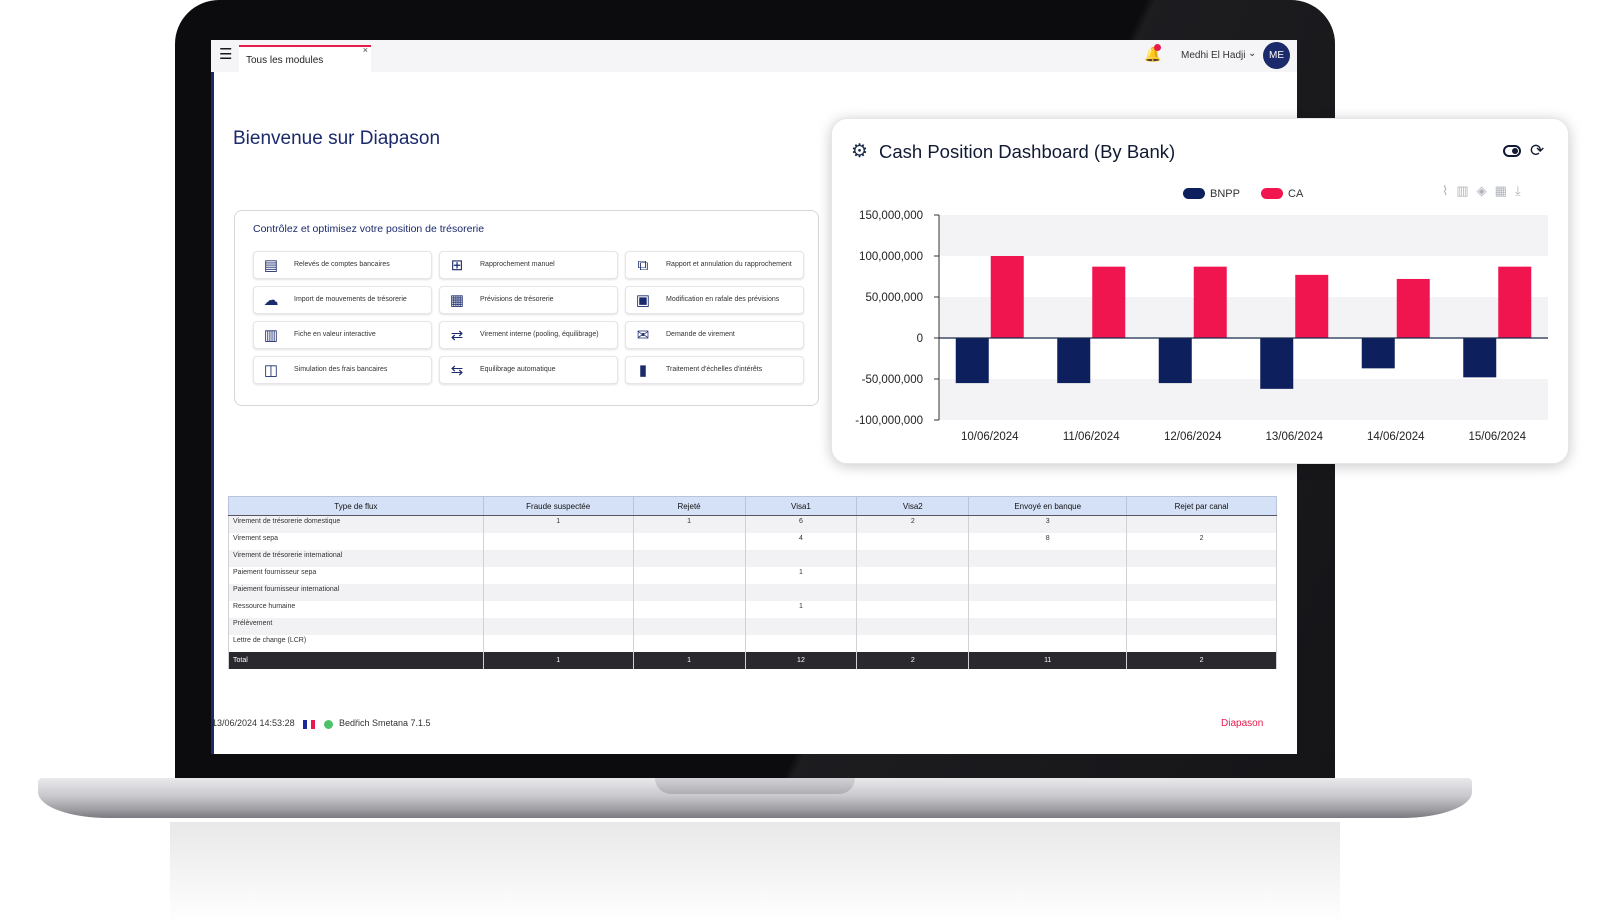 This screenshot has height=924, width=1600. I want to click on flow-type-cell: Paiement fournisseur sepa, so click(356, 575).